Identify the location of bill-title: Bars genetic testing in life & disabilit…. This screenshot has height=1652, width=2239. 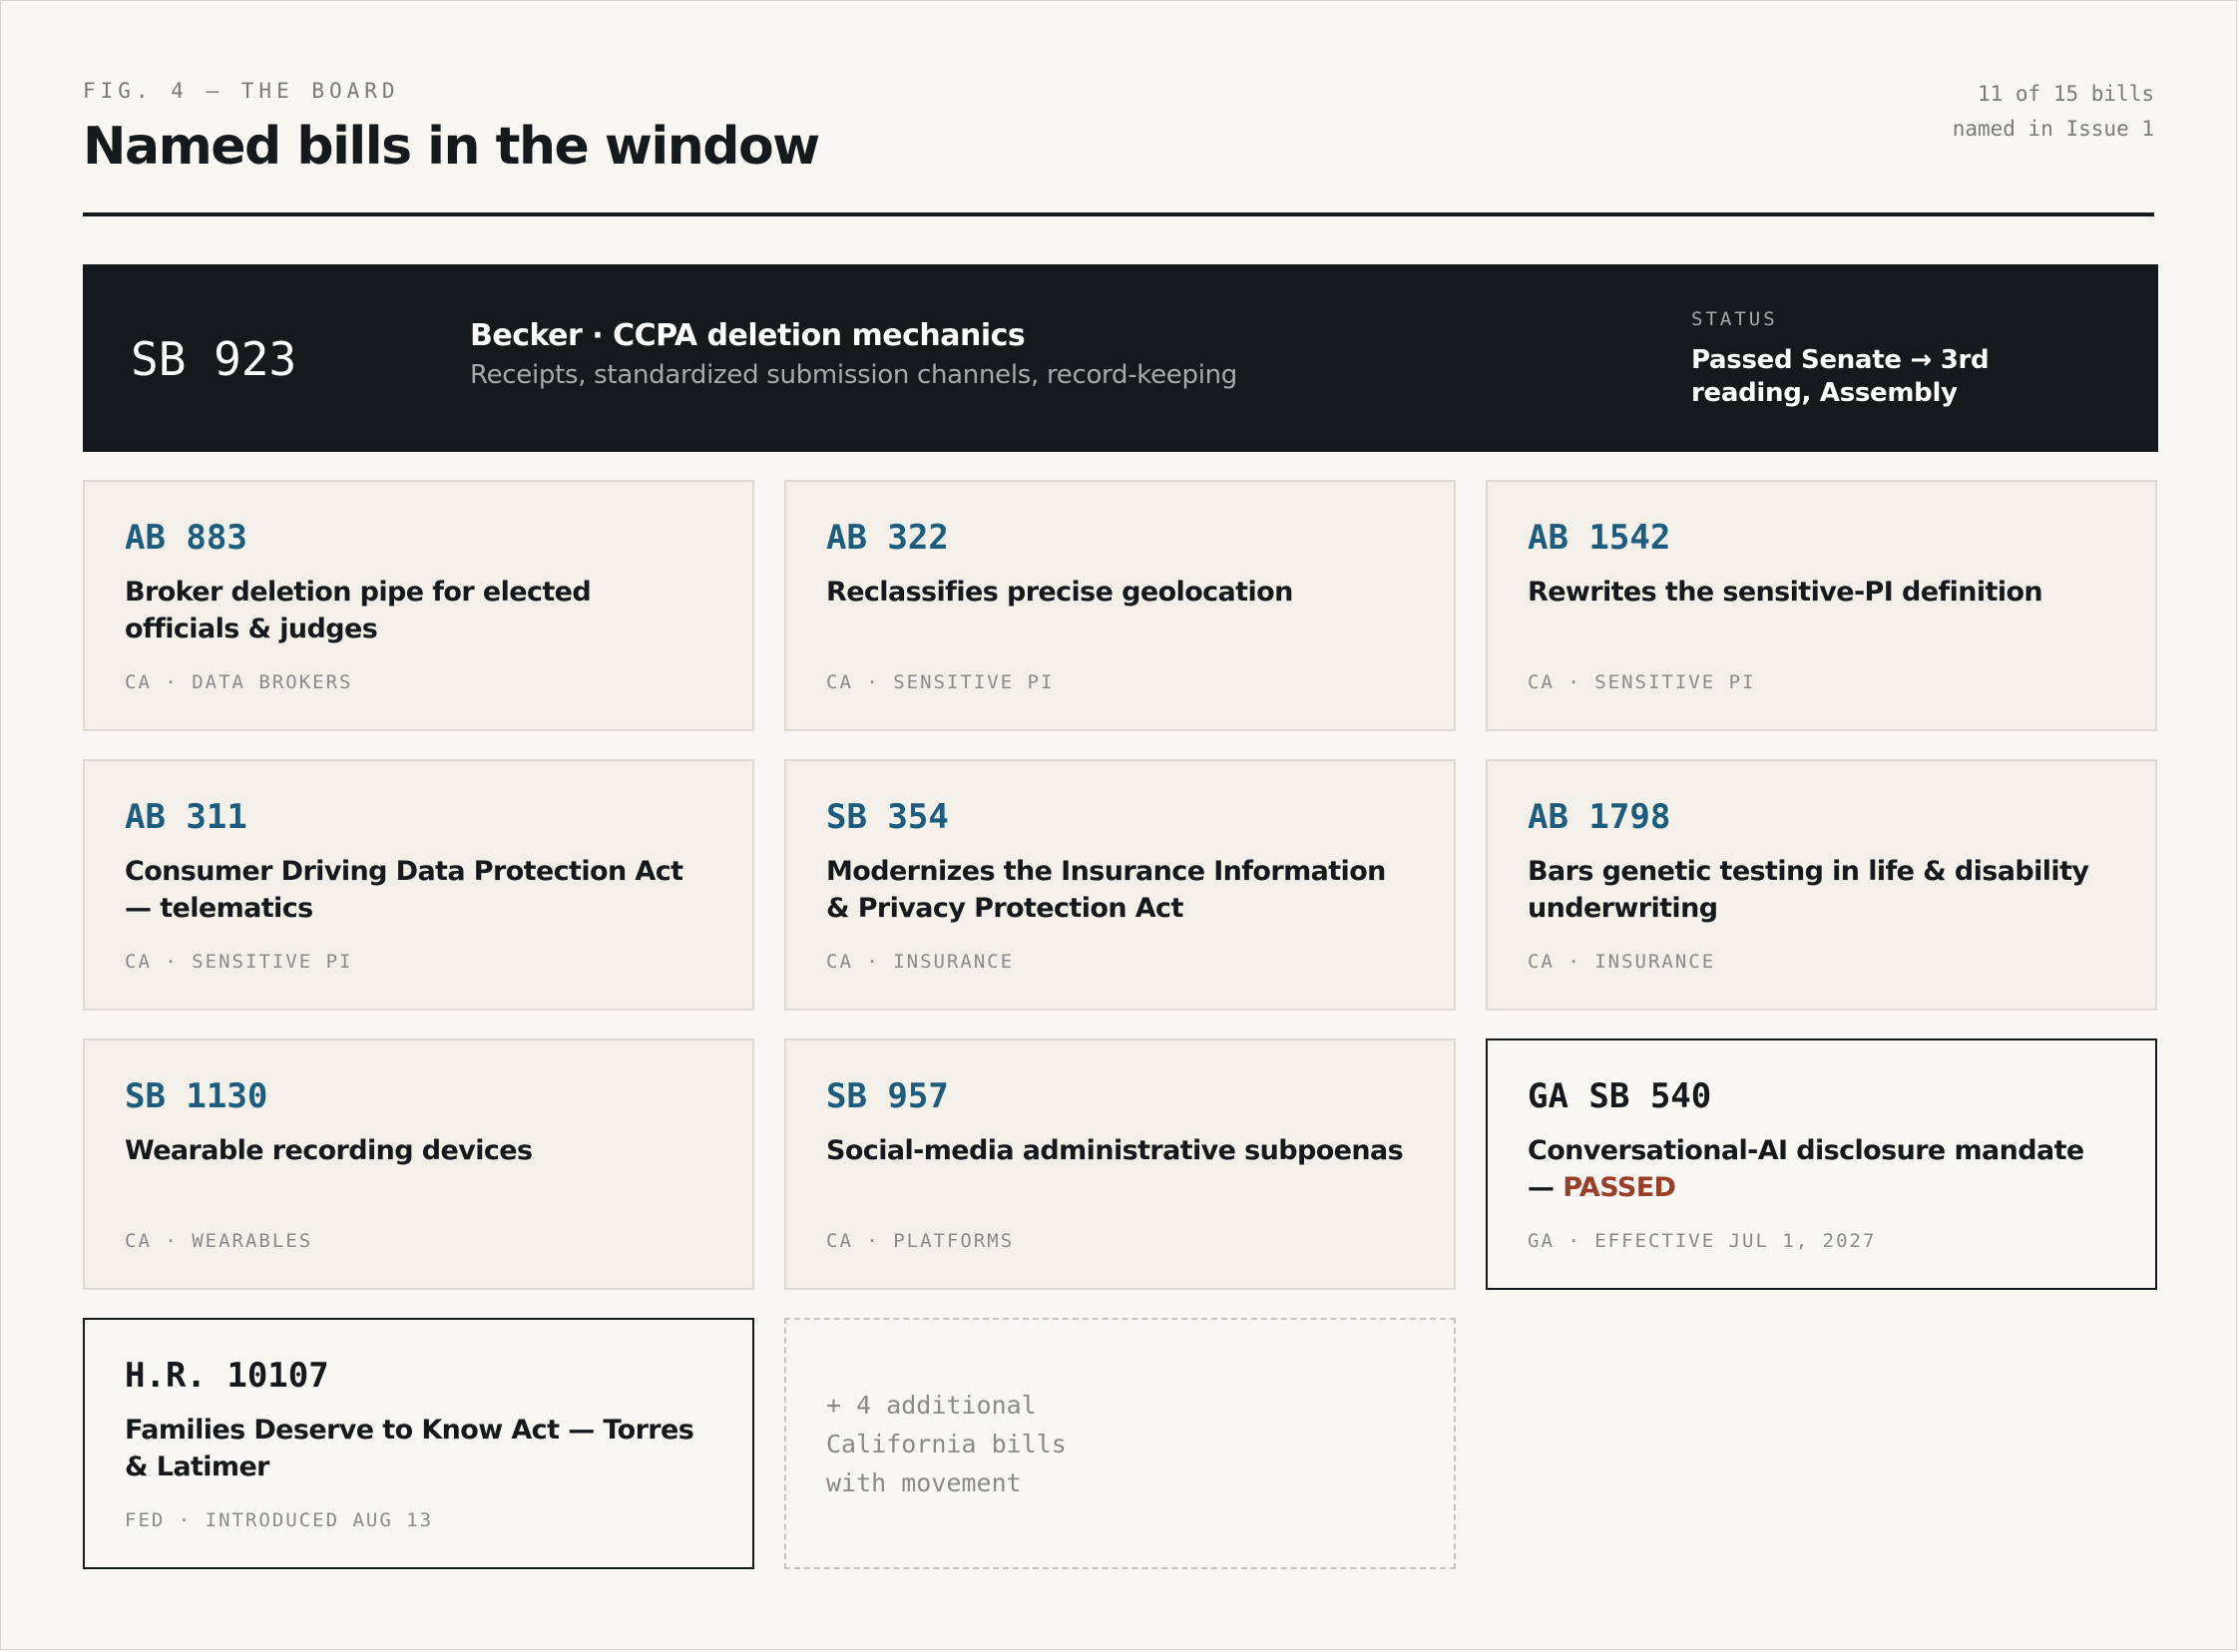
(1809, 890).